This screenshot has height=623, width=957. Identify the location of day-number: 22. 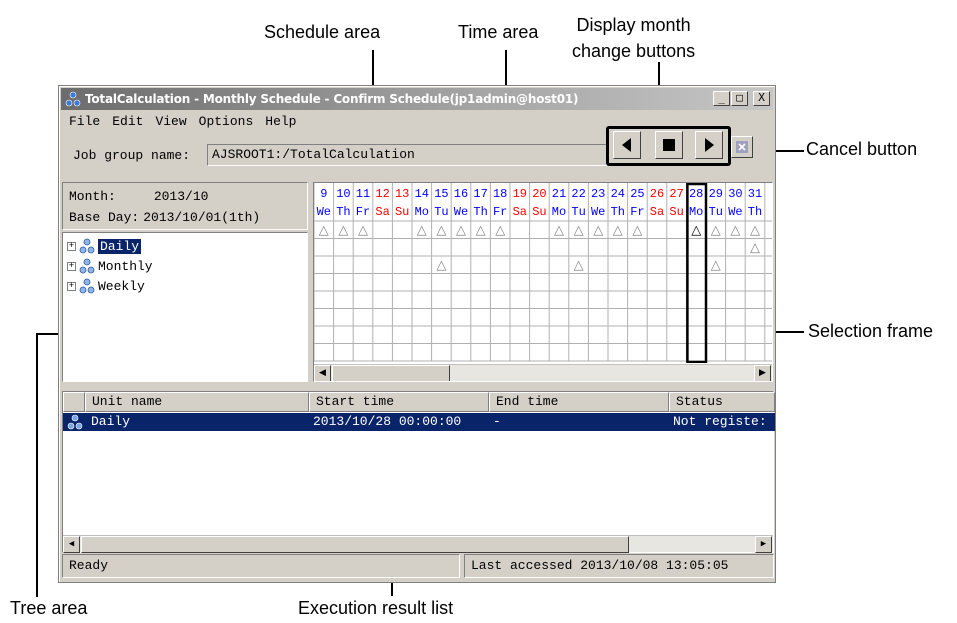
(578, 194).